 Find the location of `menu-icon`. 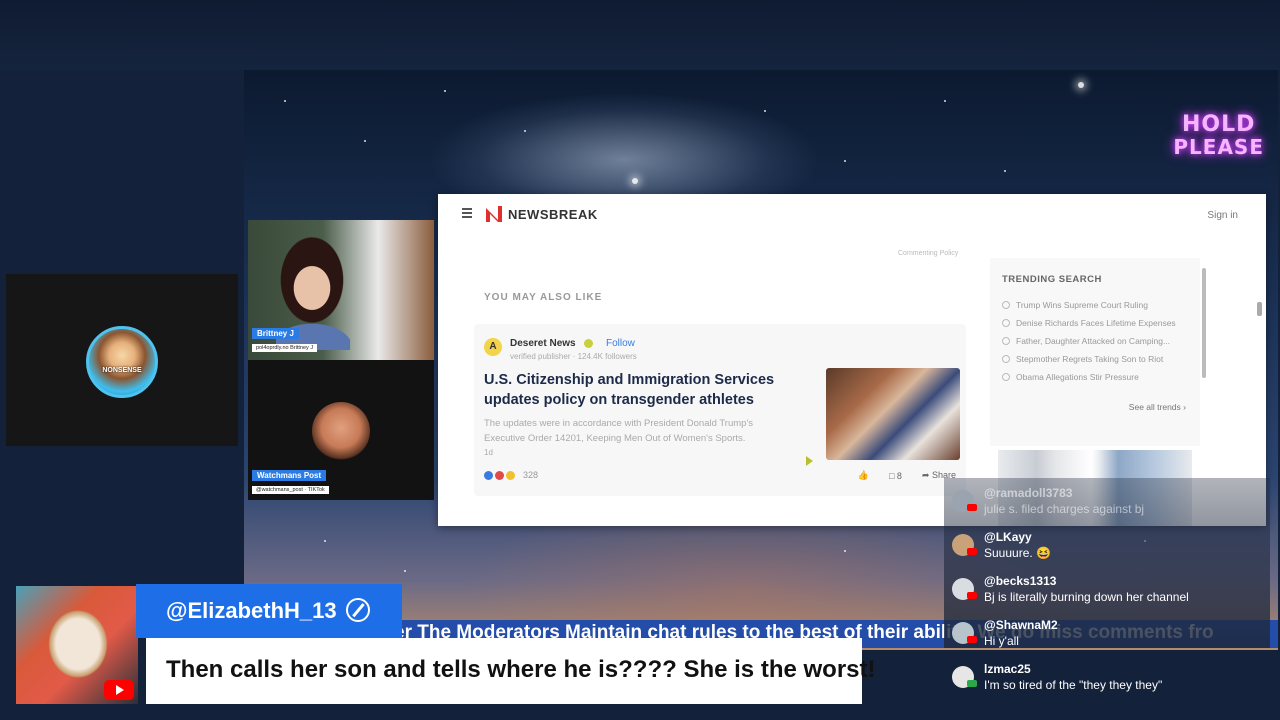

menu-icon is located at coordinates (467, 213).